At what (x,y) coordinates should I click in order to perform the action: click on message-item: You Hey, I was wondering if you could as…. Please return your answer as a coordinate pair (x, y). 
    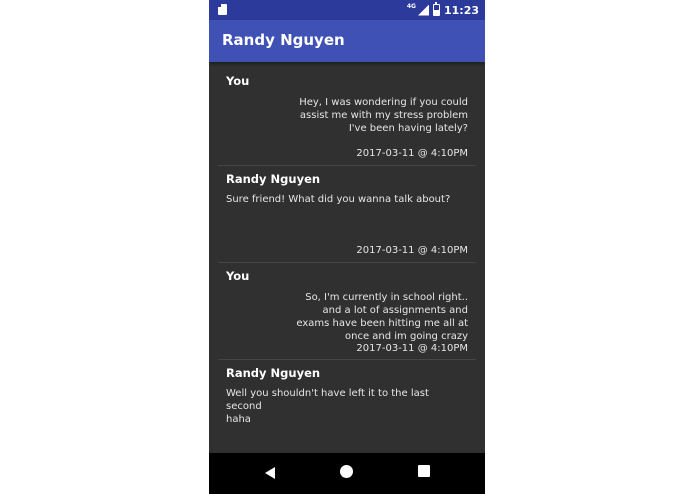
    Looking at the image, I should click on (347, 113).